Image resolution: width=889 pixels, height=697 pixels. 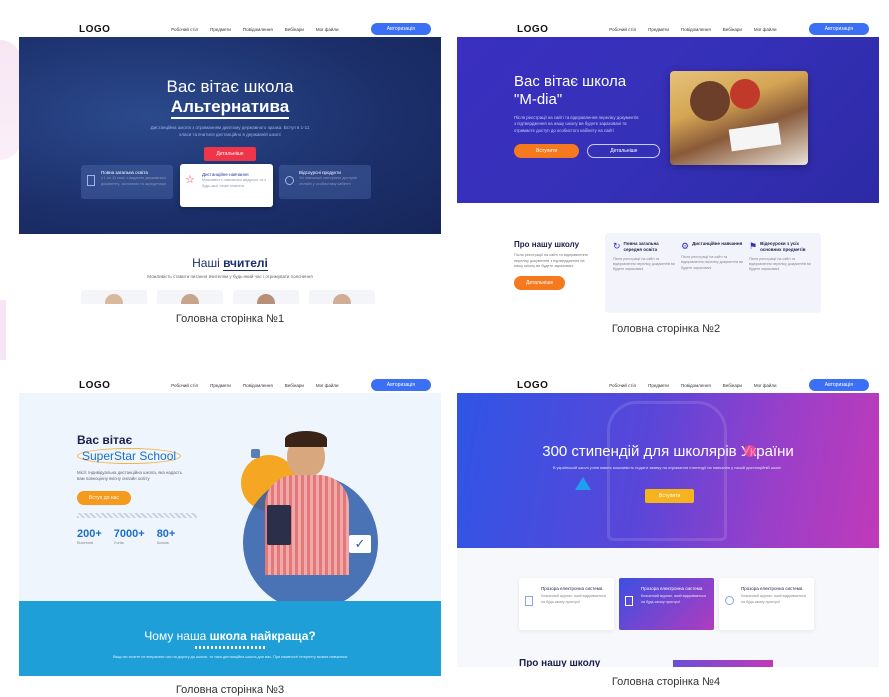 I want to click on enroll-button: Вступ до нас, so click(x=104, y=497).